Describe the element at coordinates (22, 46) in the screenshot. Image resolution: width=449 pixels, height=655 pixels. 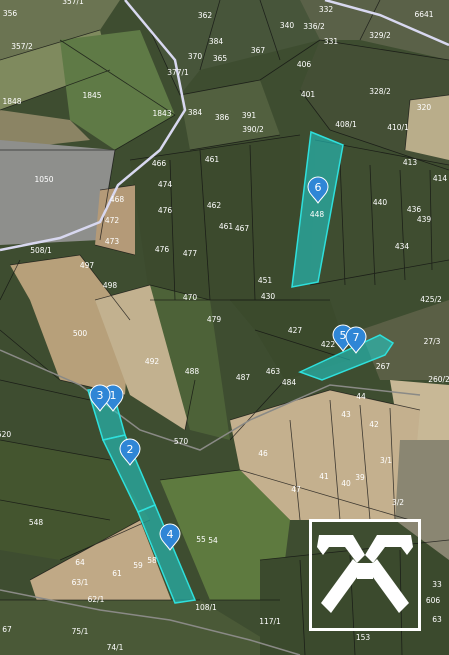
I see `parcel-label: 357/2` at that location.